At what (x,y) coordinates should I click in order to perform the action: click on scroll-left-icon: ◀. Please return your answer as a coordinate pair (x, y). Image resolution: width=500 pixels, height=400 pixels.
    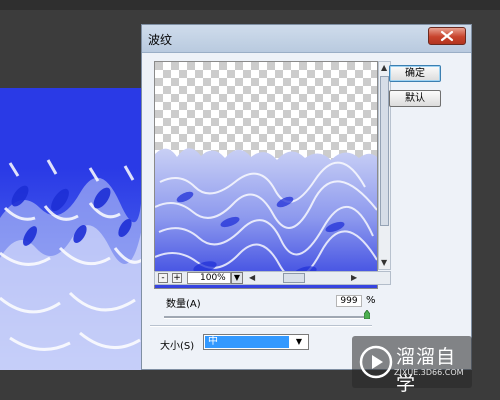
    Looking at the image, I should click on (252, 277).